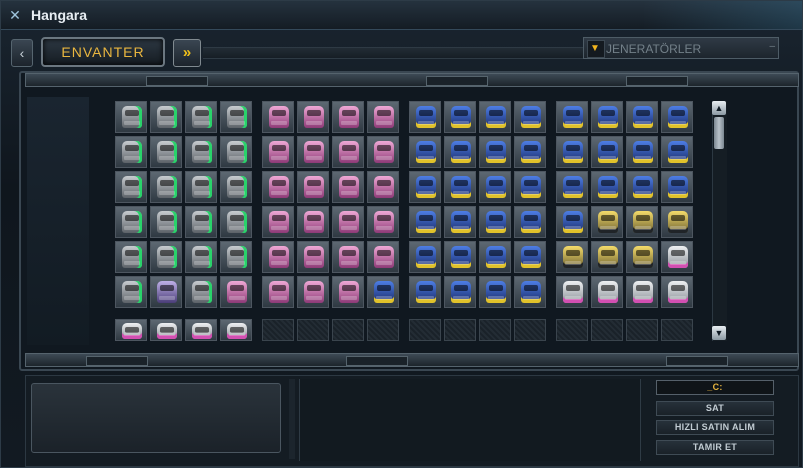  What do you see at coordinates (103, 52) in the screenshot?
I see `tab-inventory: ENVANTER` at bounding box center [103, 52].